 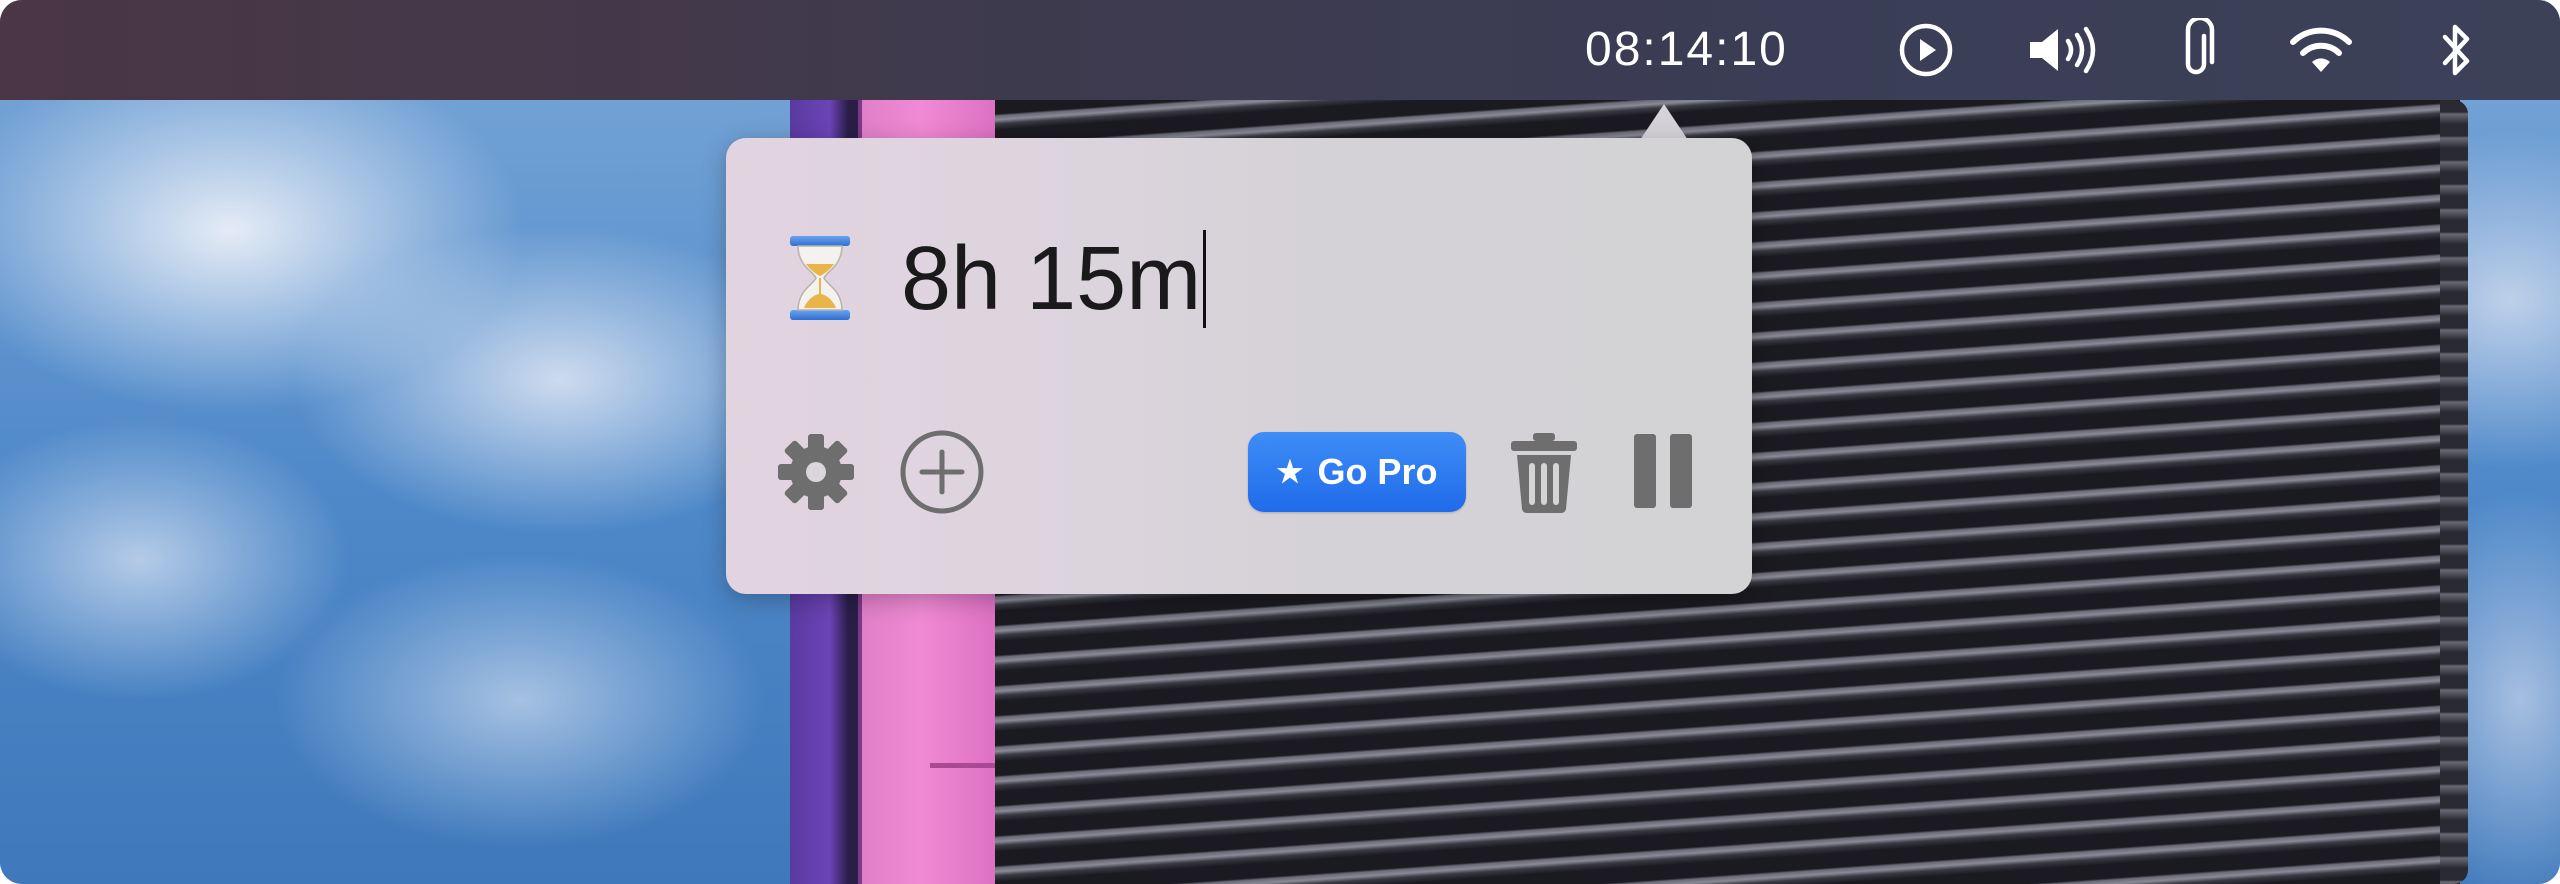 What do you see at coordinates (820, 278) in the screenshot?
I see `hourglass-icon` at bounding box center [820, 278].